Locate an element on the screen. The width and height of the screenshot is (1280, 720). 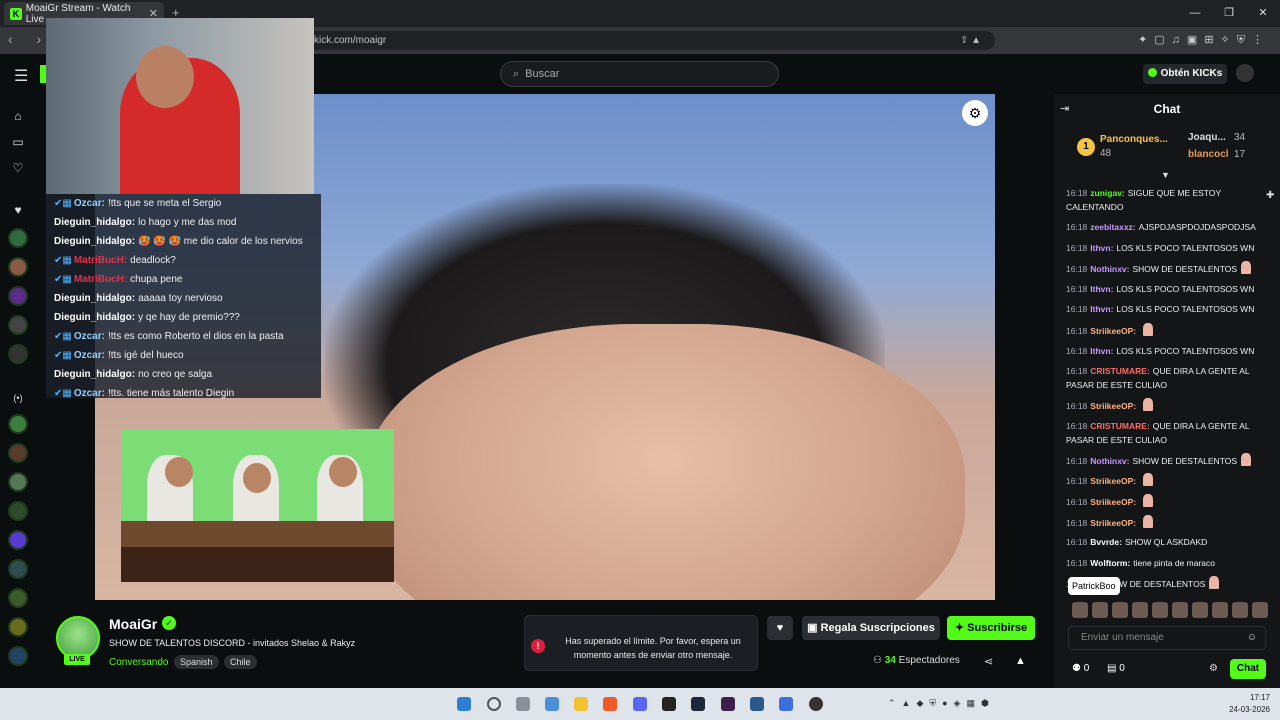
get-kicks-button: Obtén KICKs is located at coordinates (1185, 74).